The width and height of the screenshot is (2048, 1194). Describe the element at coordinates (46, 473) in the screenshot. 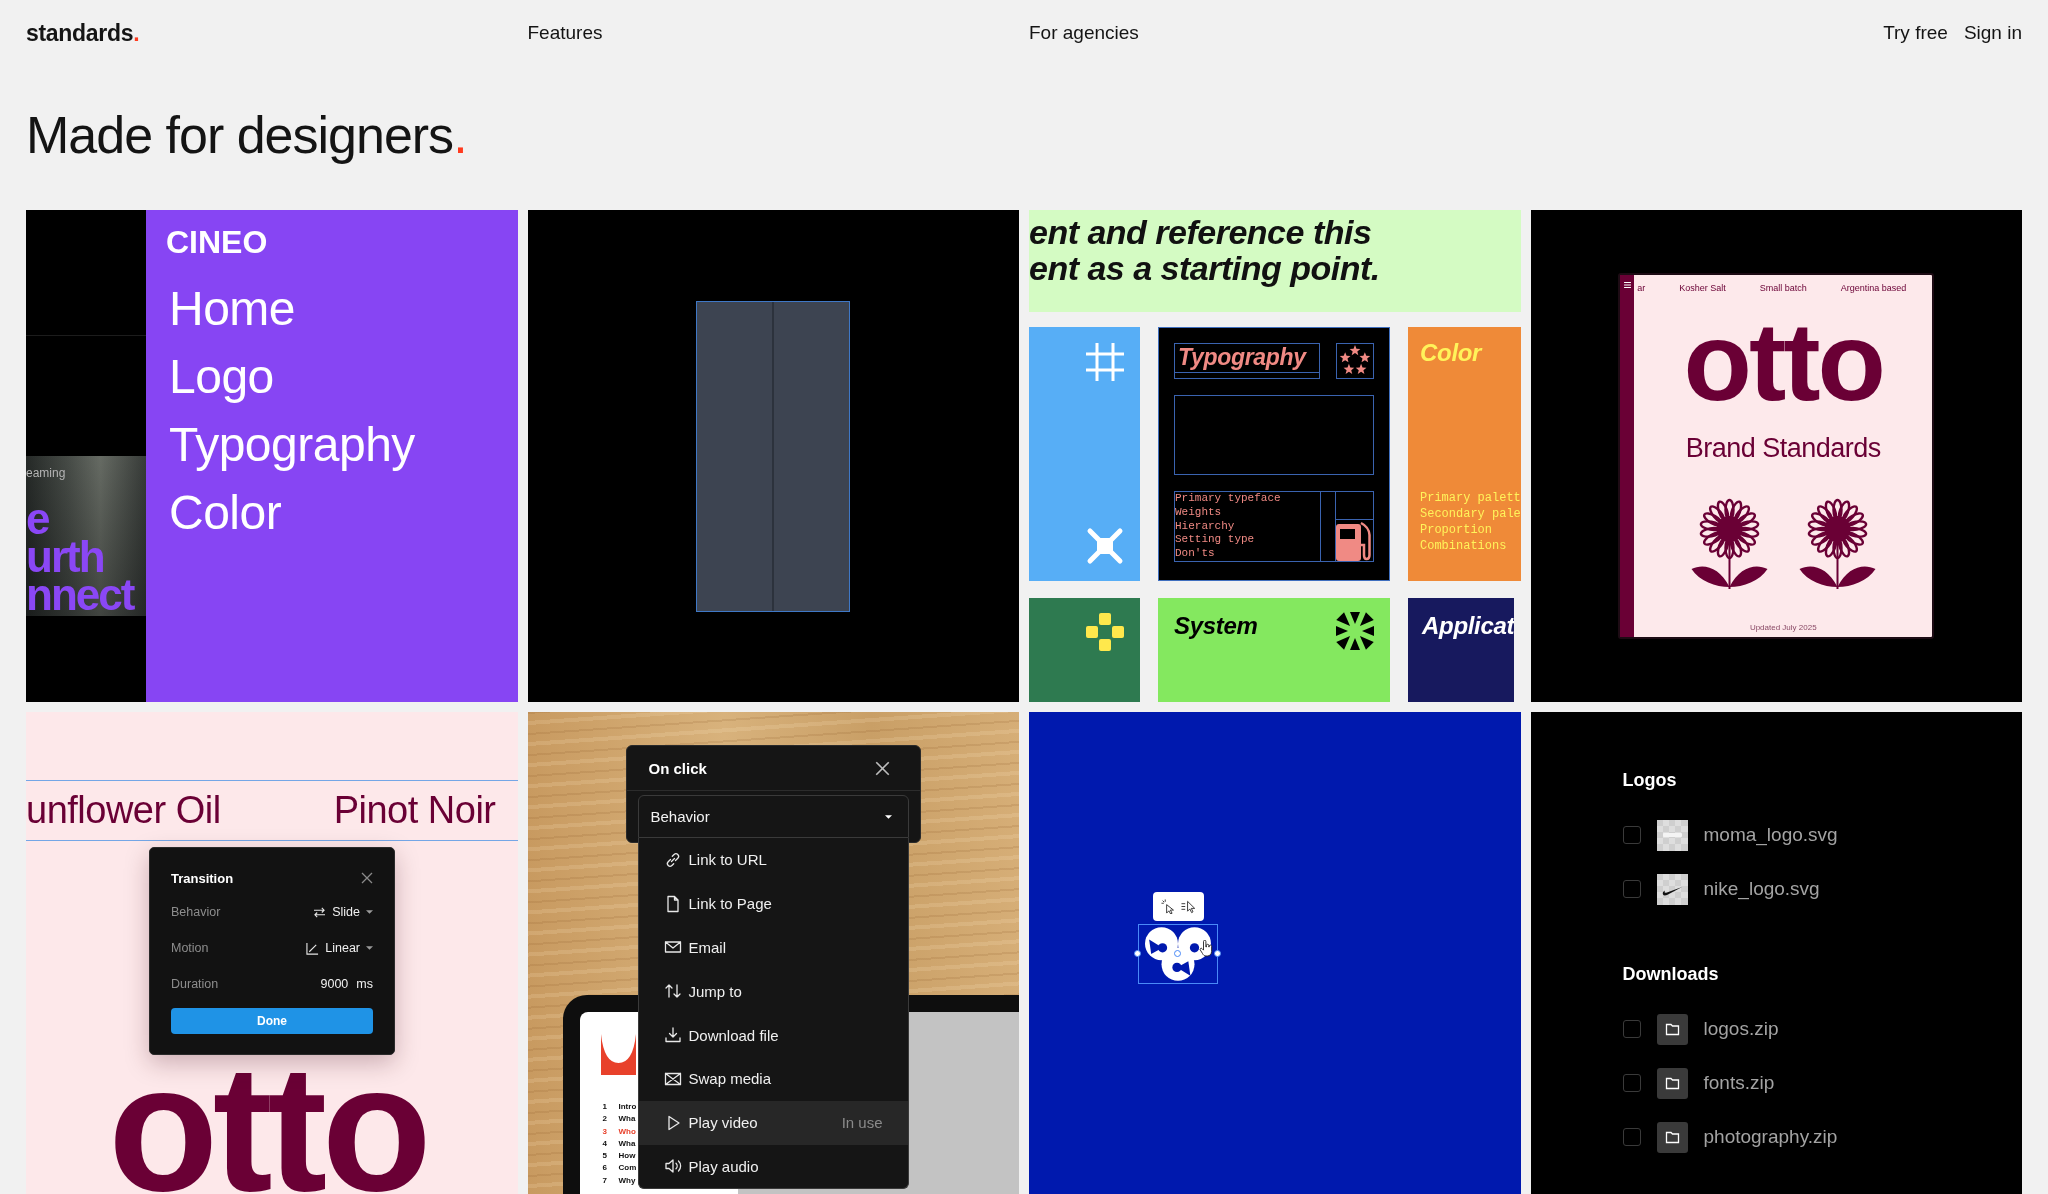

I see `photo-caption: eaming` at that location.